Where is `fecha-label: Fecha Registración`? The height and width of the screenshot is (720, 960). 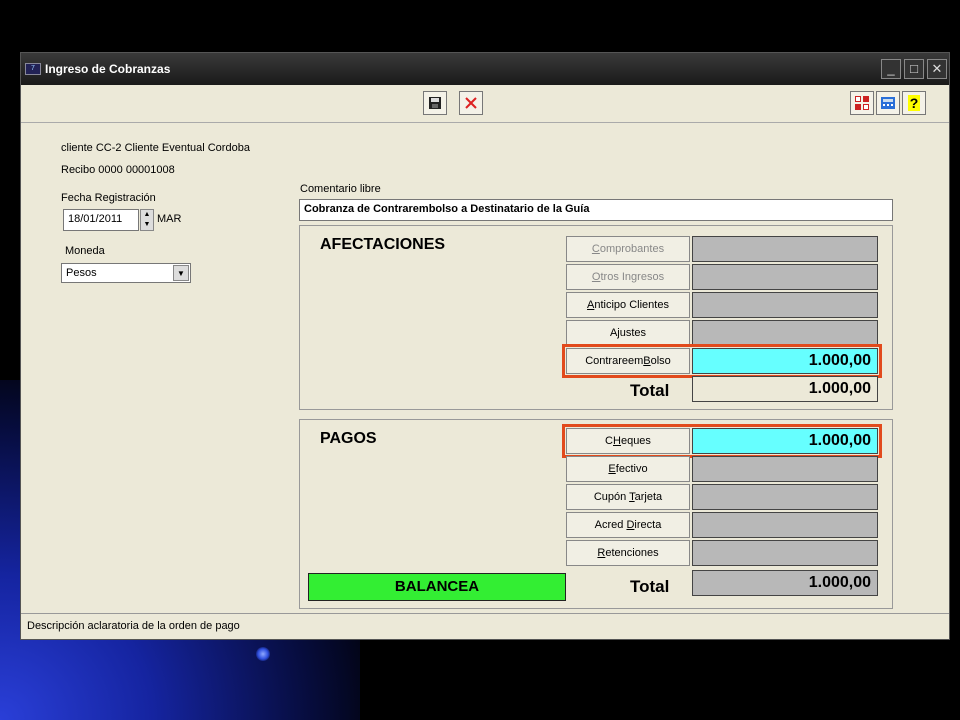
fecha-label: Fecha Registración is located at coordinates (108, 198).